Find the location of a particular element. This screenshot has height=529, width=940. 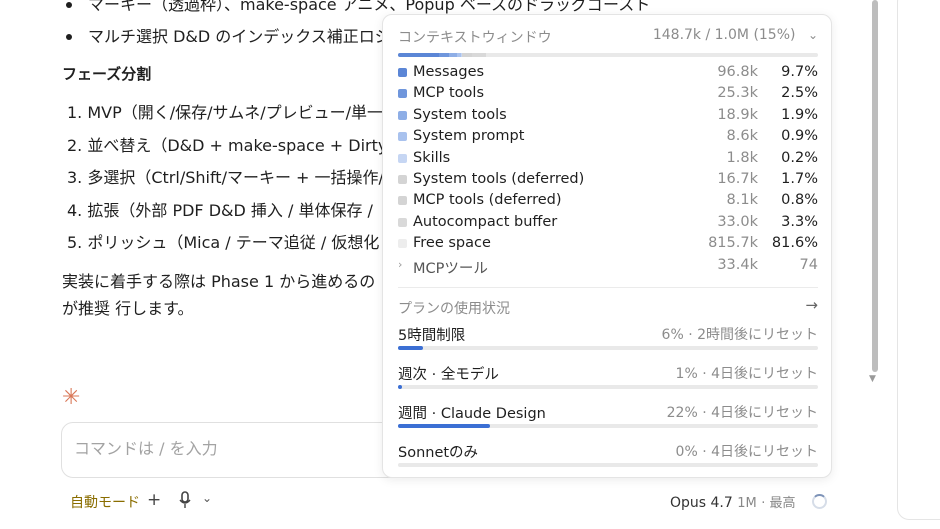

category-percent: 0.8% is located at coordinates (799, 200).